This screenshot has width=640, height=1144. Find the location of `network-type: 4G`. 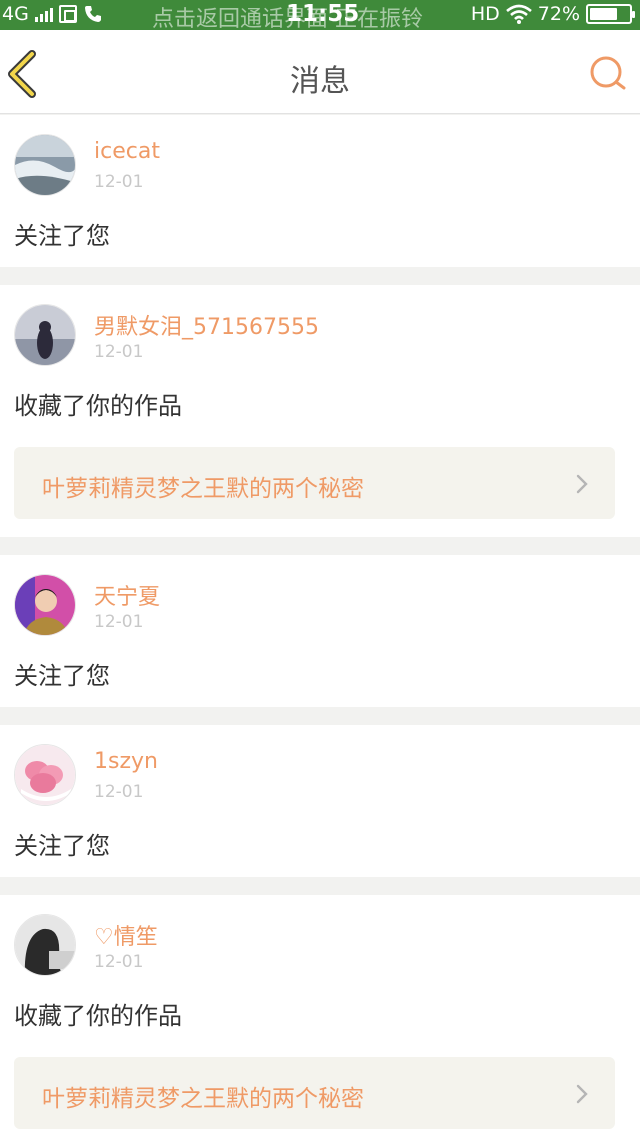

network-type: 4G is located at coordinates (15, 14).